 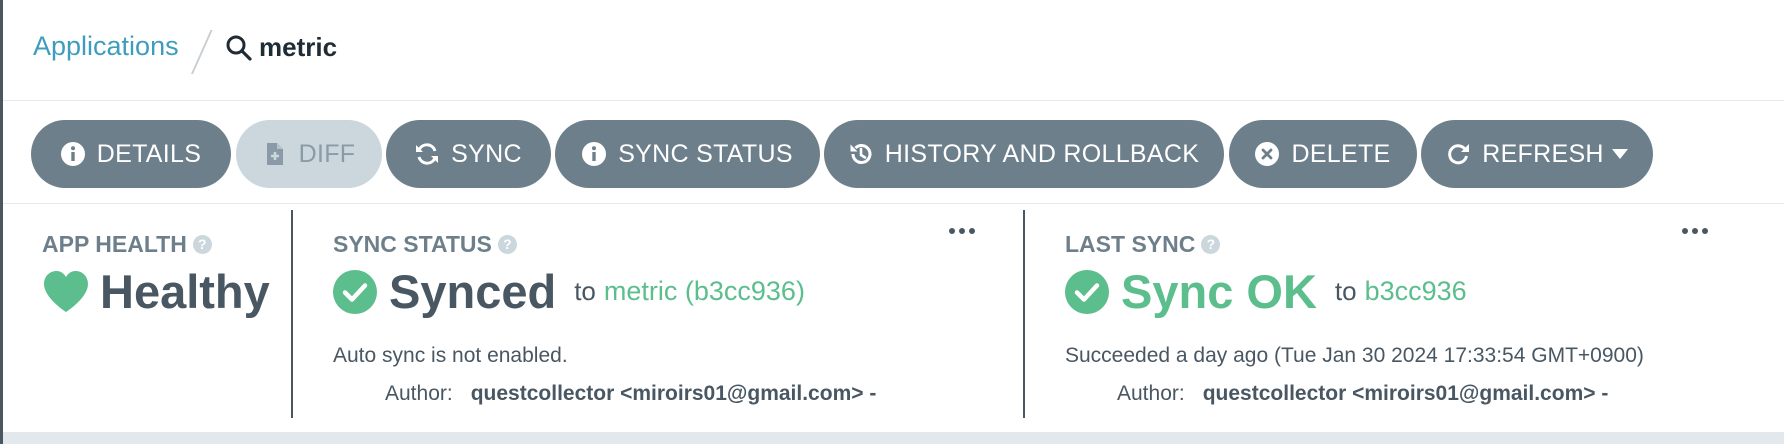 I want to click on details-label: DETAILS, so click(x=149, y=153).